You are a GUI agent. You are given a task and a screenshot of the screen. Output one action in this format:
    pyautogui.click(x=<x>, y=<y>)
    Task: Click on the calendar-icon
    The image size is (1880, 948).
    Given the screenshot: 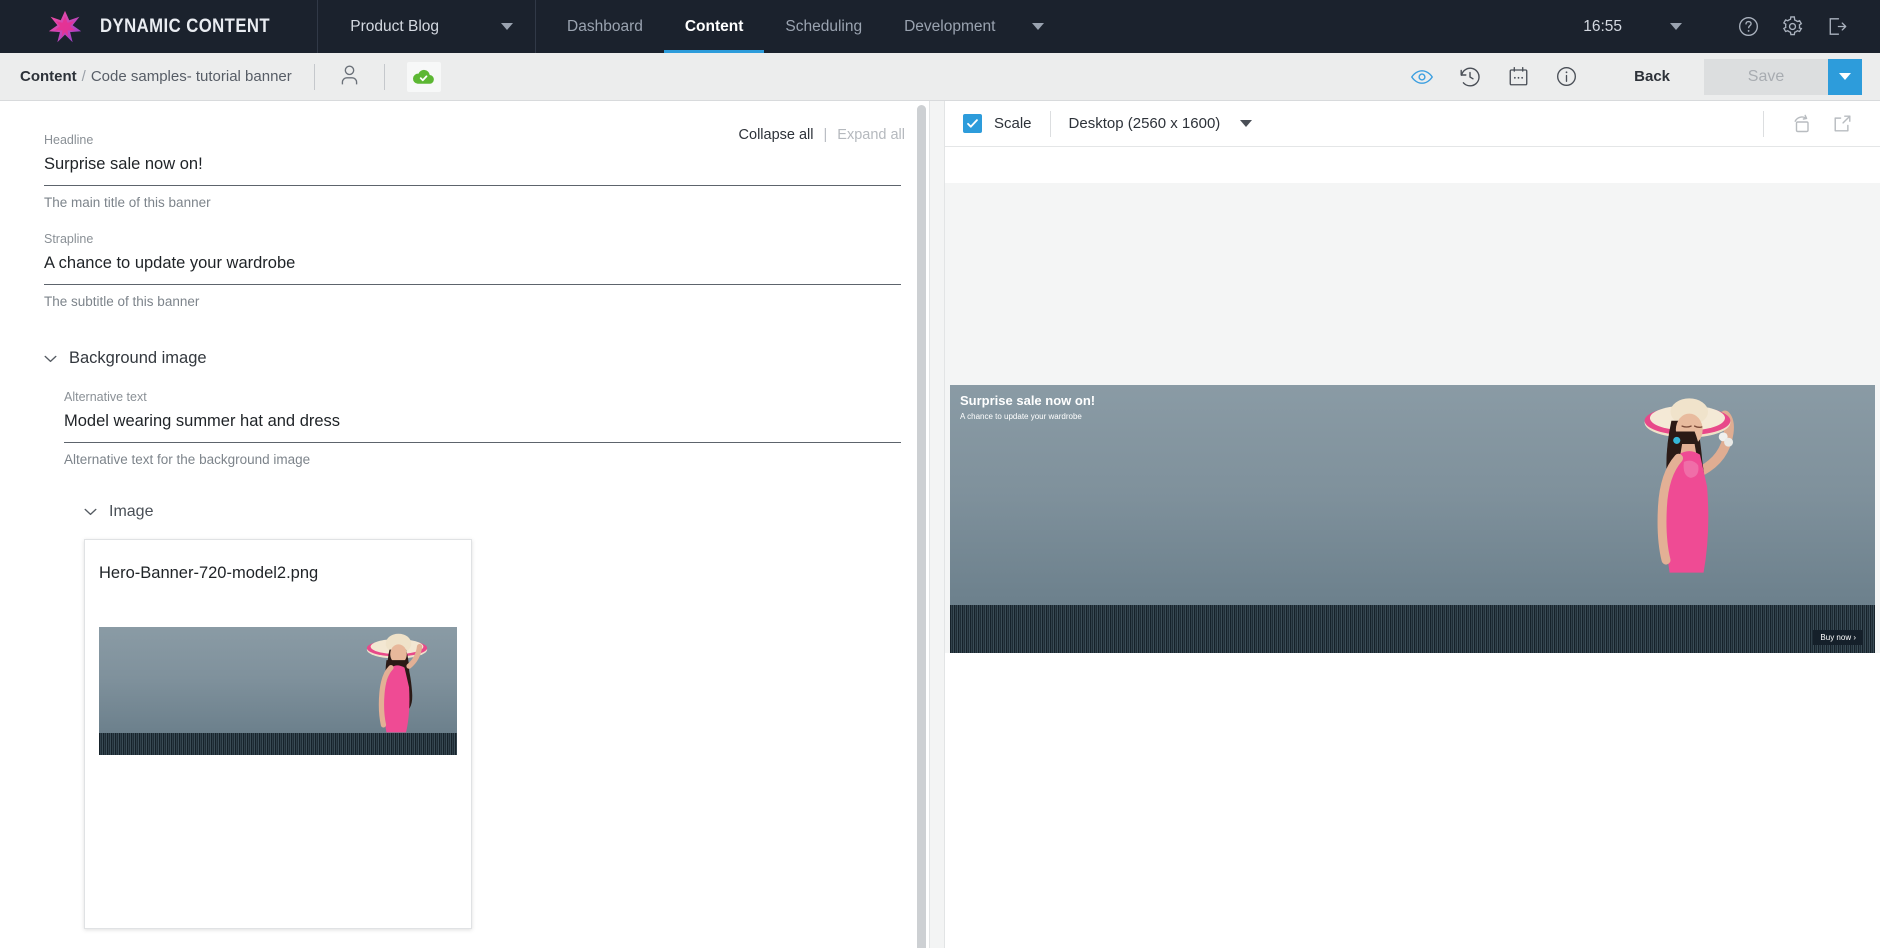 What is the action you would take?
    pyautogui.click(x=1518, y=77)
    